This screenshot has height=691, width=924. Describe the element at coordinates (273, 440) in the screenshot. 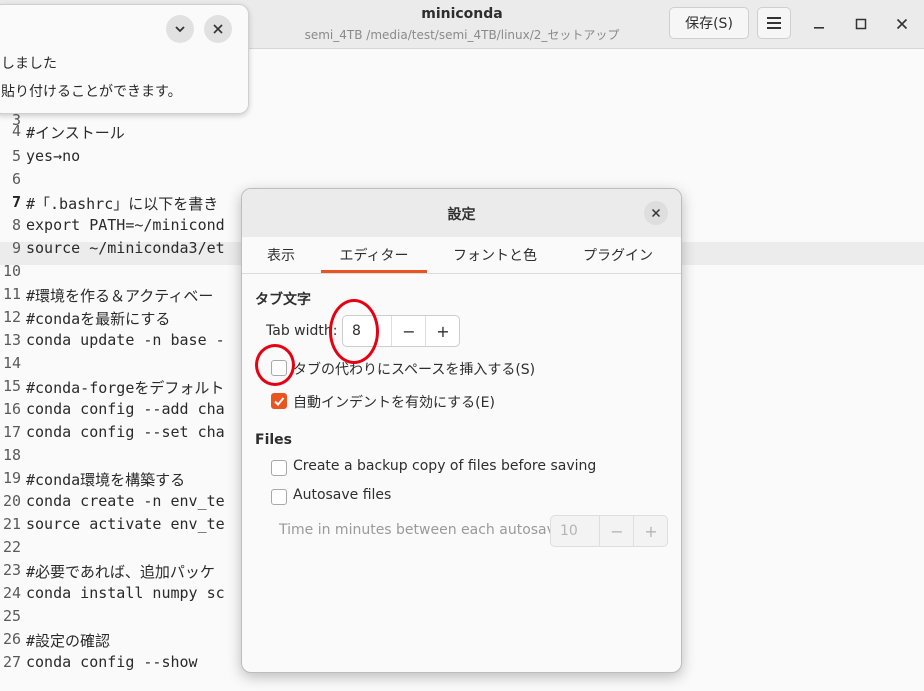

I see `files-section-heading: Files` at that location.